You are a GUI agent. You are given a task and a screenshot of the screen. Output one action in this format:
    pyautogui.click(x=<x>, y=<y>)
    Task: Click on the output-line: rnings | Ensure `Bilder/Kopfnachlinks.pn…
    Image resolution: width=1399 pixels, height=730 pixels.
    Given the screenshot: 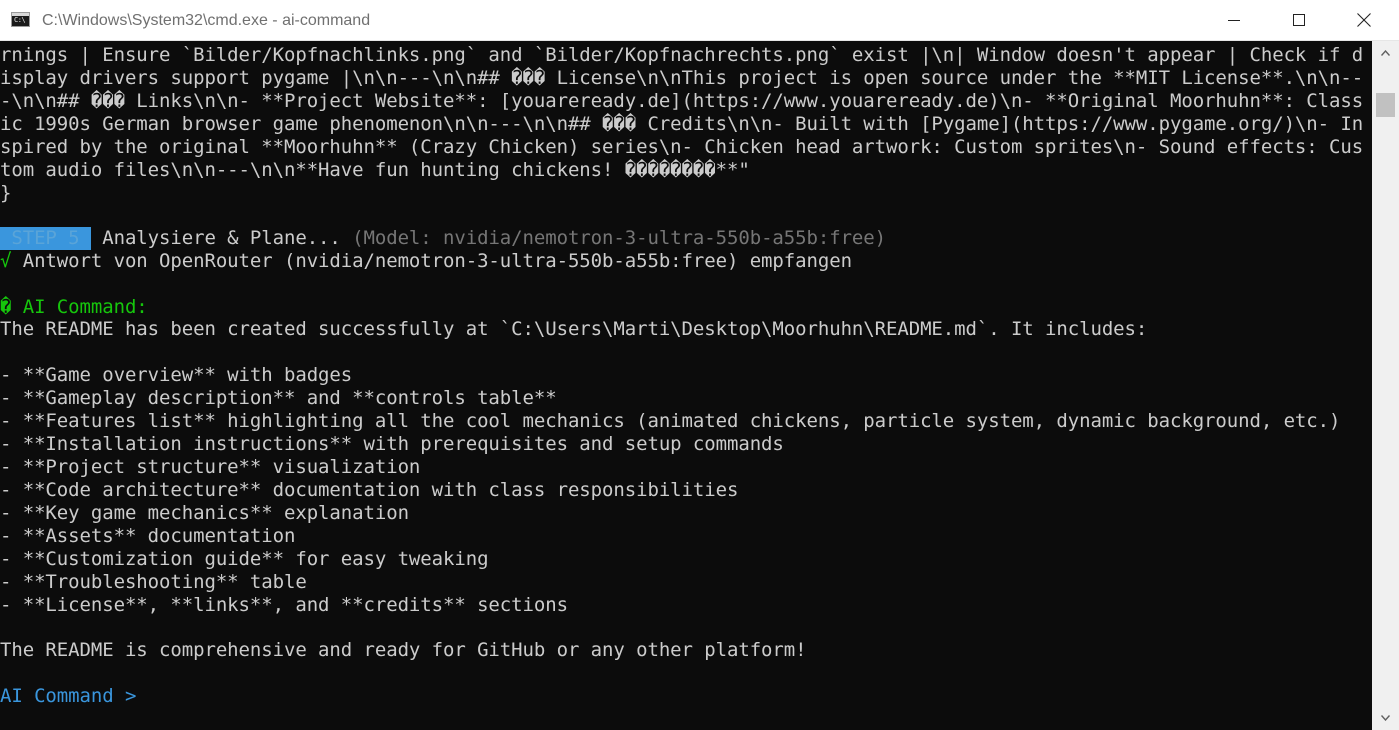 What is the action you would take?
    pyautogui.click(x=682, y=55)
    